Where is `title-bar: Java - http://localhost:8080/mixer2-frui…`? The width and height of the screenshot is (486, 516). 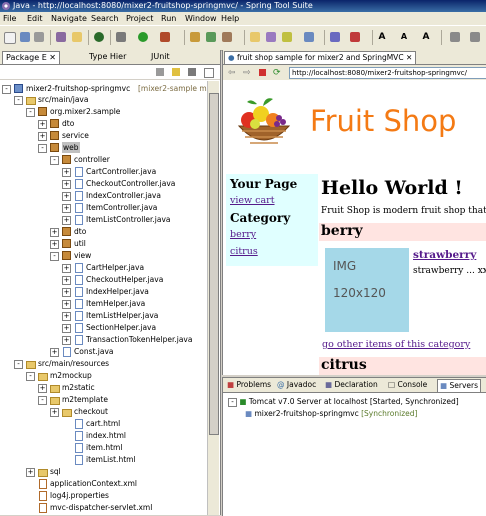 title-bar: Java - http://localhost:8080/mixer2-frui… is located at coordinates (243, 6).